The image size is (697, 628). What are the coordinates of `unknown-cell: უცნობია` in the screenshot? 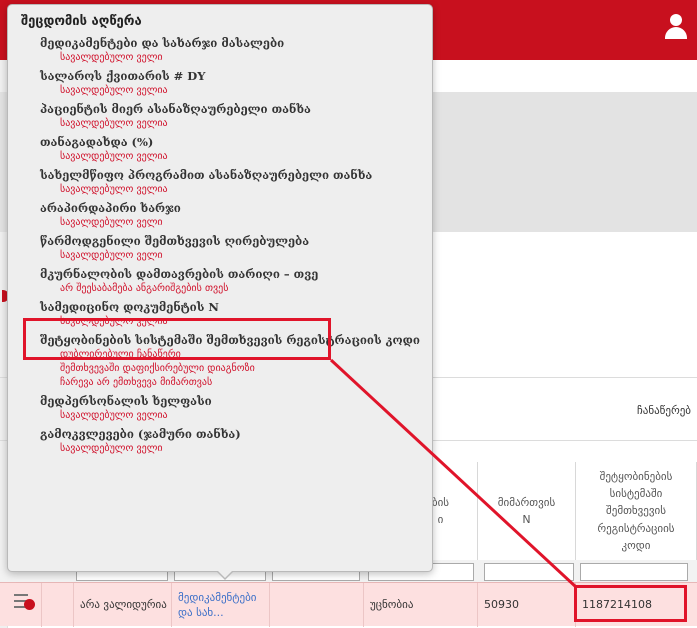 It's located at (421, 605).